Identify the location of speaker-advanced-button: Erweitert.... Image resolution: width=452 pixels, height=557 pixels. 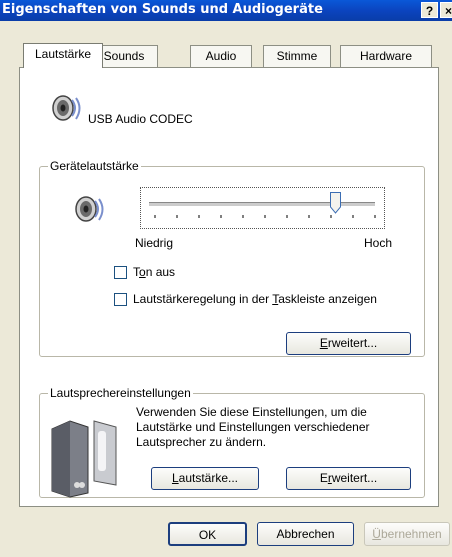
(348, 478).